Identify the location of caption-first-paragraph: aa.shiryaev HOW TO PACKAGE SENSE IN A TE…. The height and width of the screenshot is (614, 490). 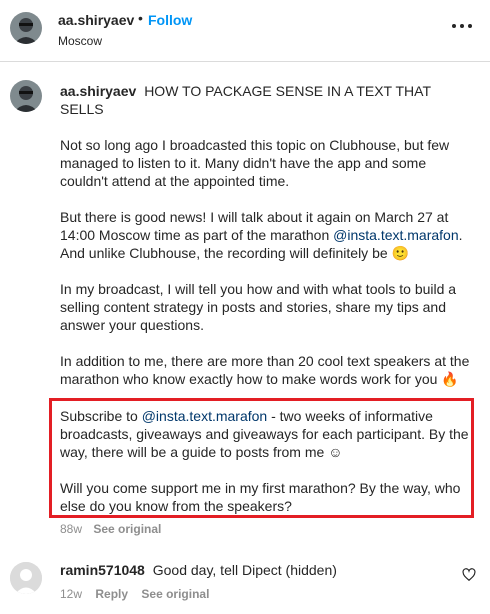
(265, 100).